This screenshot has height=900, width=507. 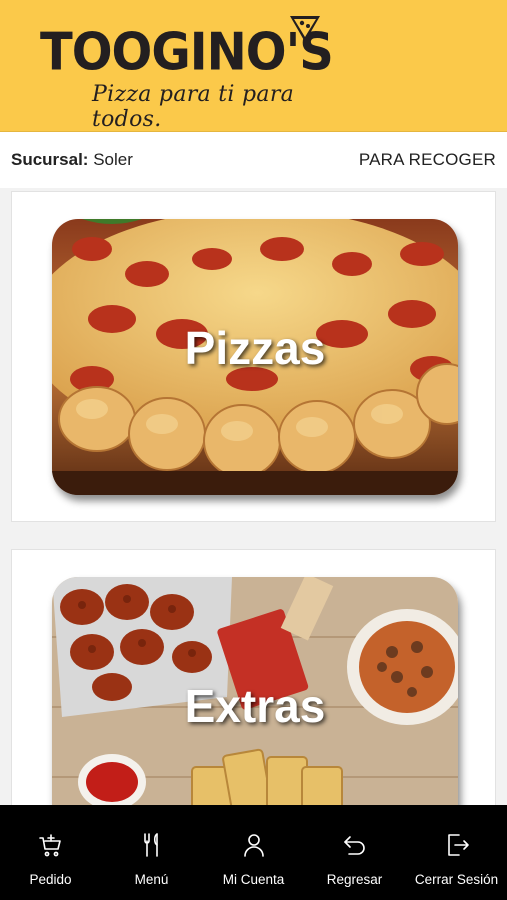 I want to click on nav-mi-cuenta: Mi Cuenta, so click(x=253, y=852).